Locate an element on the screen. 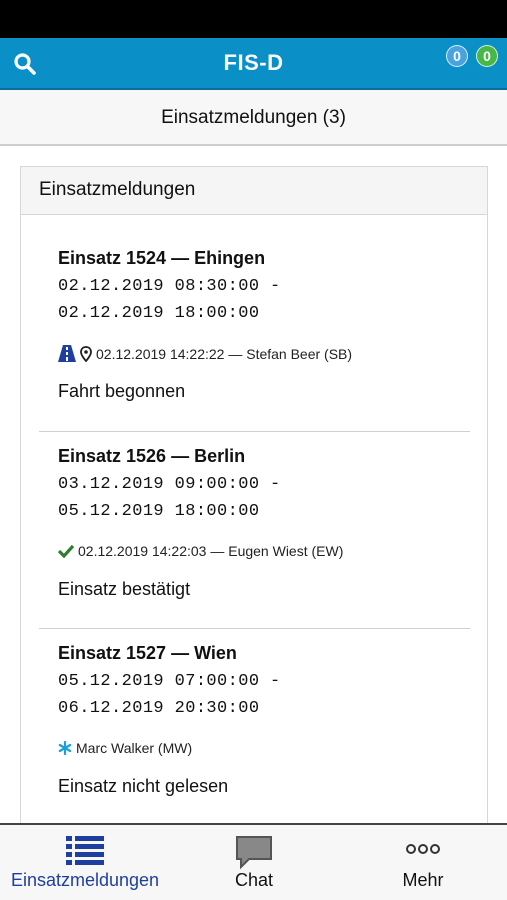 Image resolution: width=507 pixels, height=900 pixels. list-icon is located at coordinates (85, 850).